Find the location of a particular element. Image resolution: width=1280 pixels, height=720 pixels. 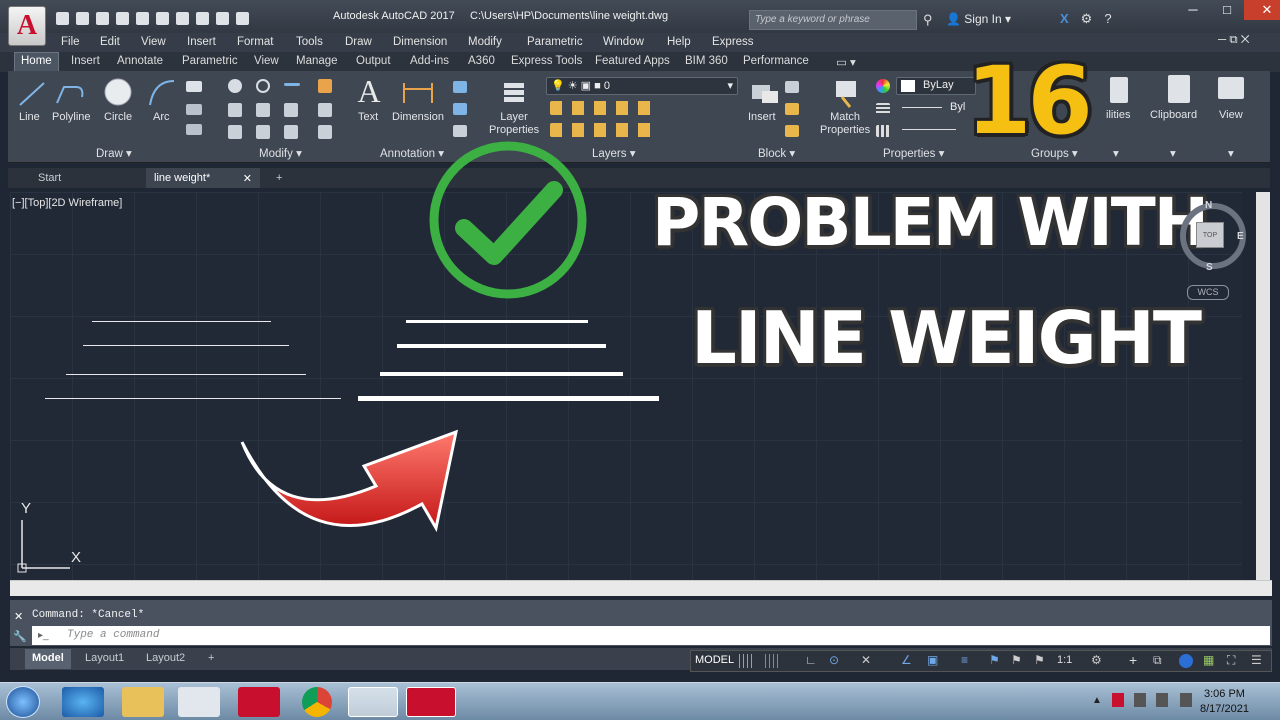

annotation-visibility-icon: ⚑ is located at coordinates (994, 660).